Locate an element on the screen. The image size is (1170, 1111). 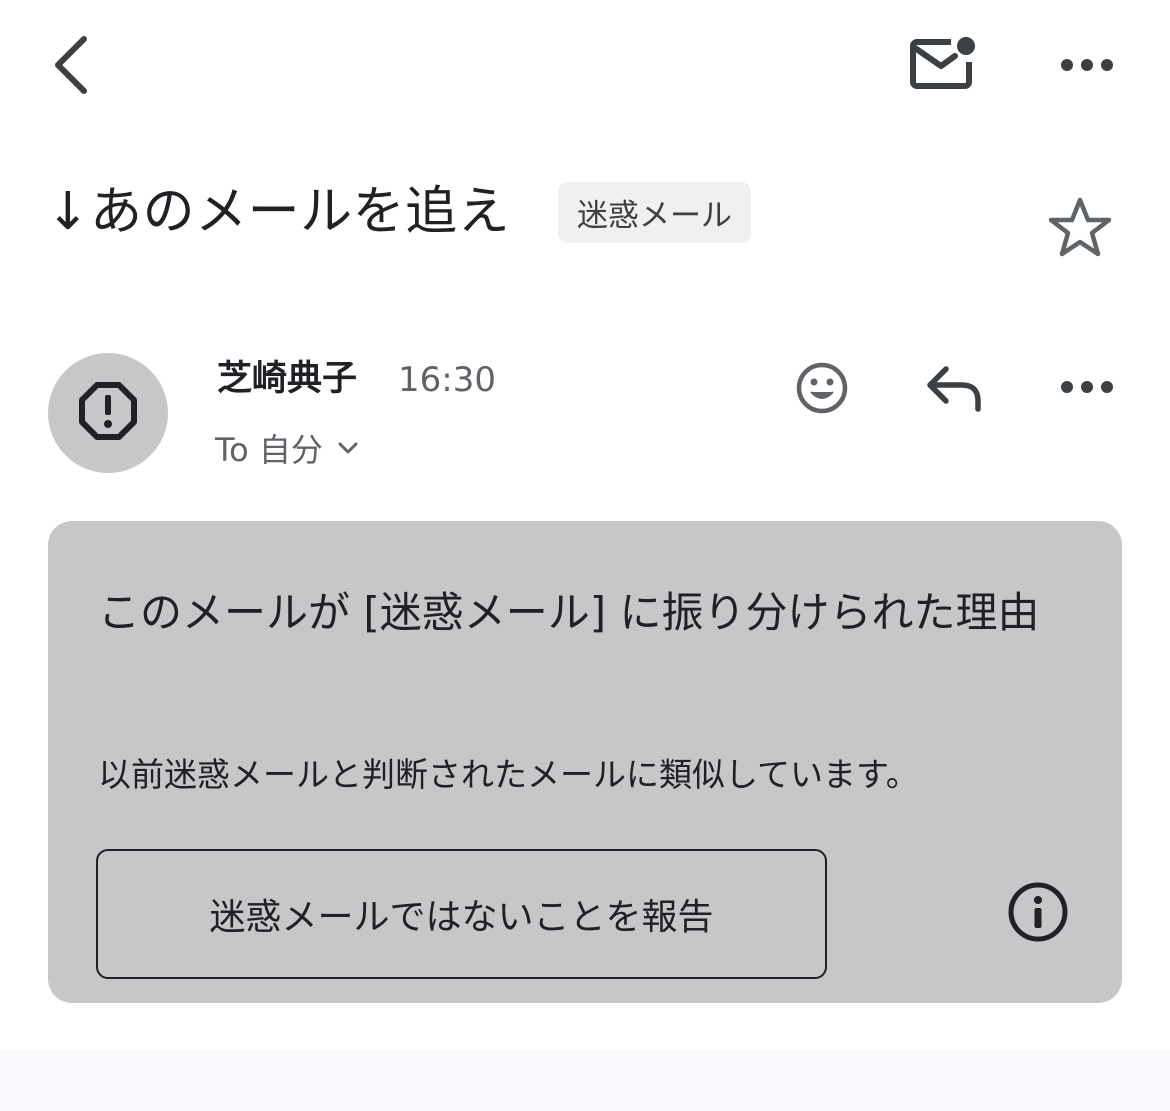
mark-unread-button is located at coordinates (942, 66).